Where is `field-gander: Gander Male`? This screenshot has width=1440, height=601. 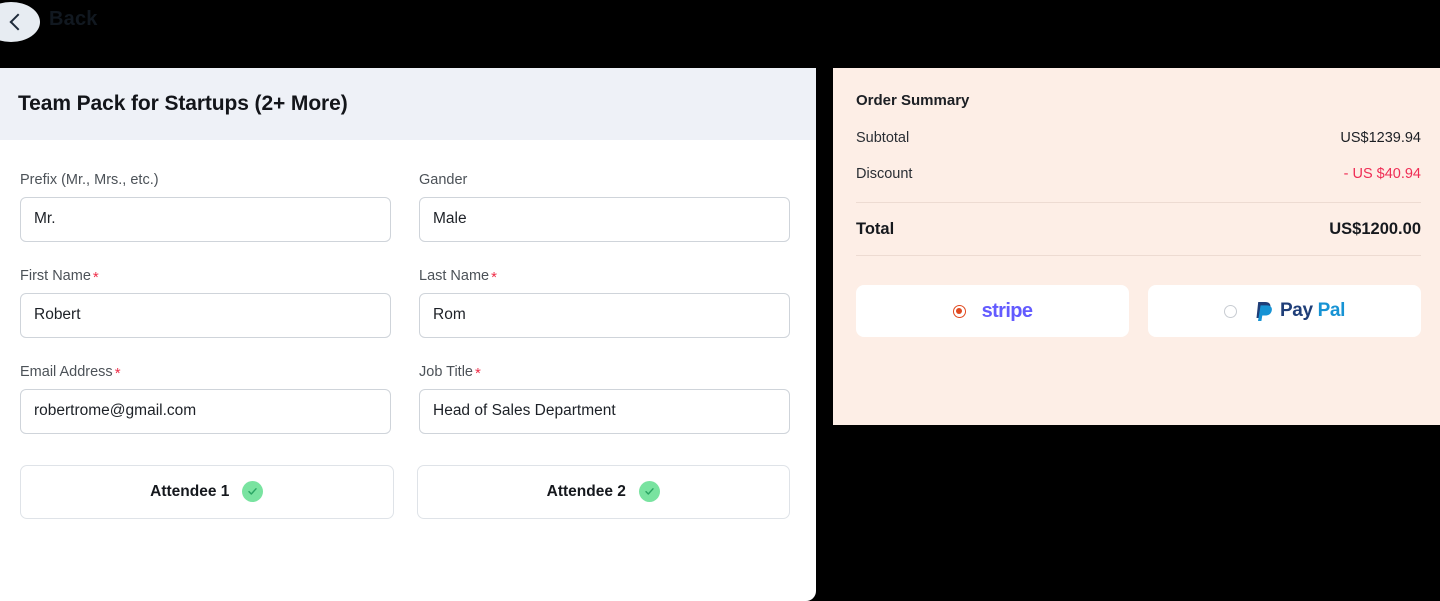
field-gander: Gander Male is located at coordinates (604, 207).